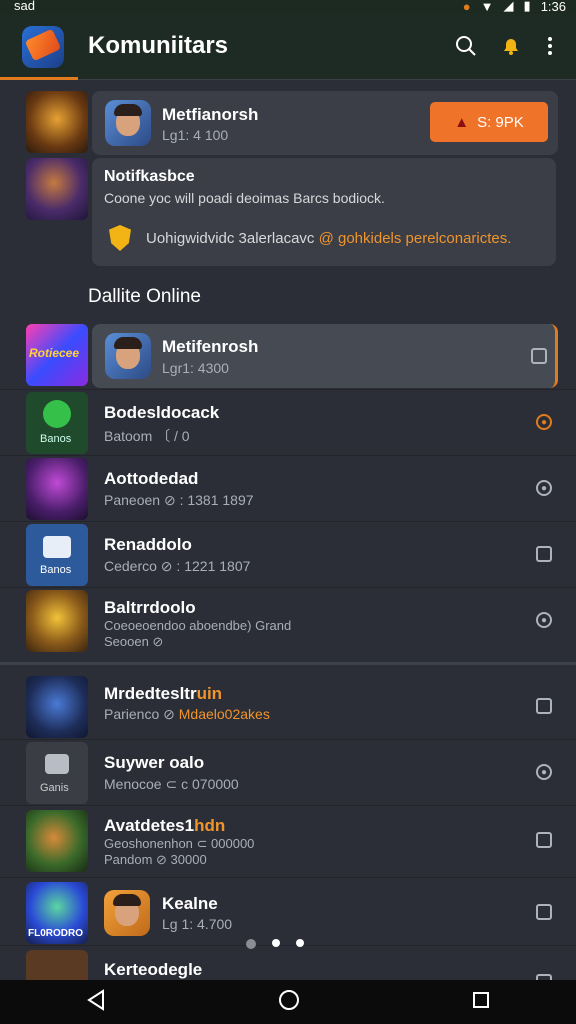 This screenshot has height=1024, width=576. I want to click on page-indicator, so click(275, 944).